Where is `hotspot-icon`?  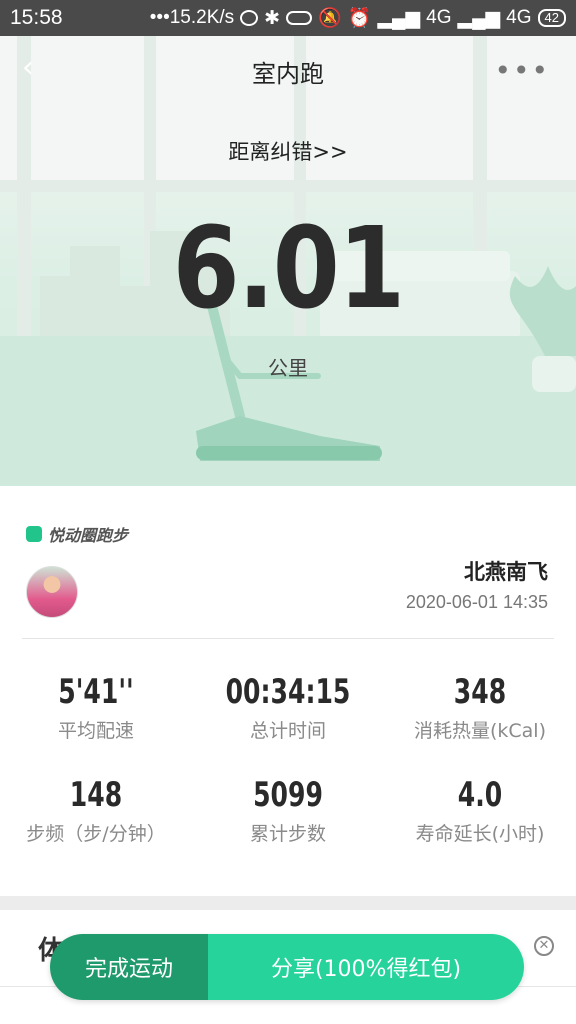 hotspot-icon is located at coordinates (249, 18).